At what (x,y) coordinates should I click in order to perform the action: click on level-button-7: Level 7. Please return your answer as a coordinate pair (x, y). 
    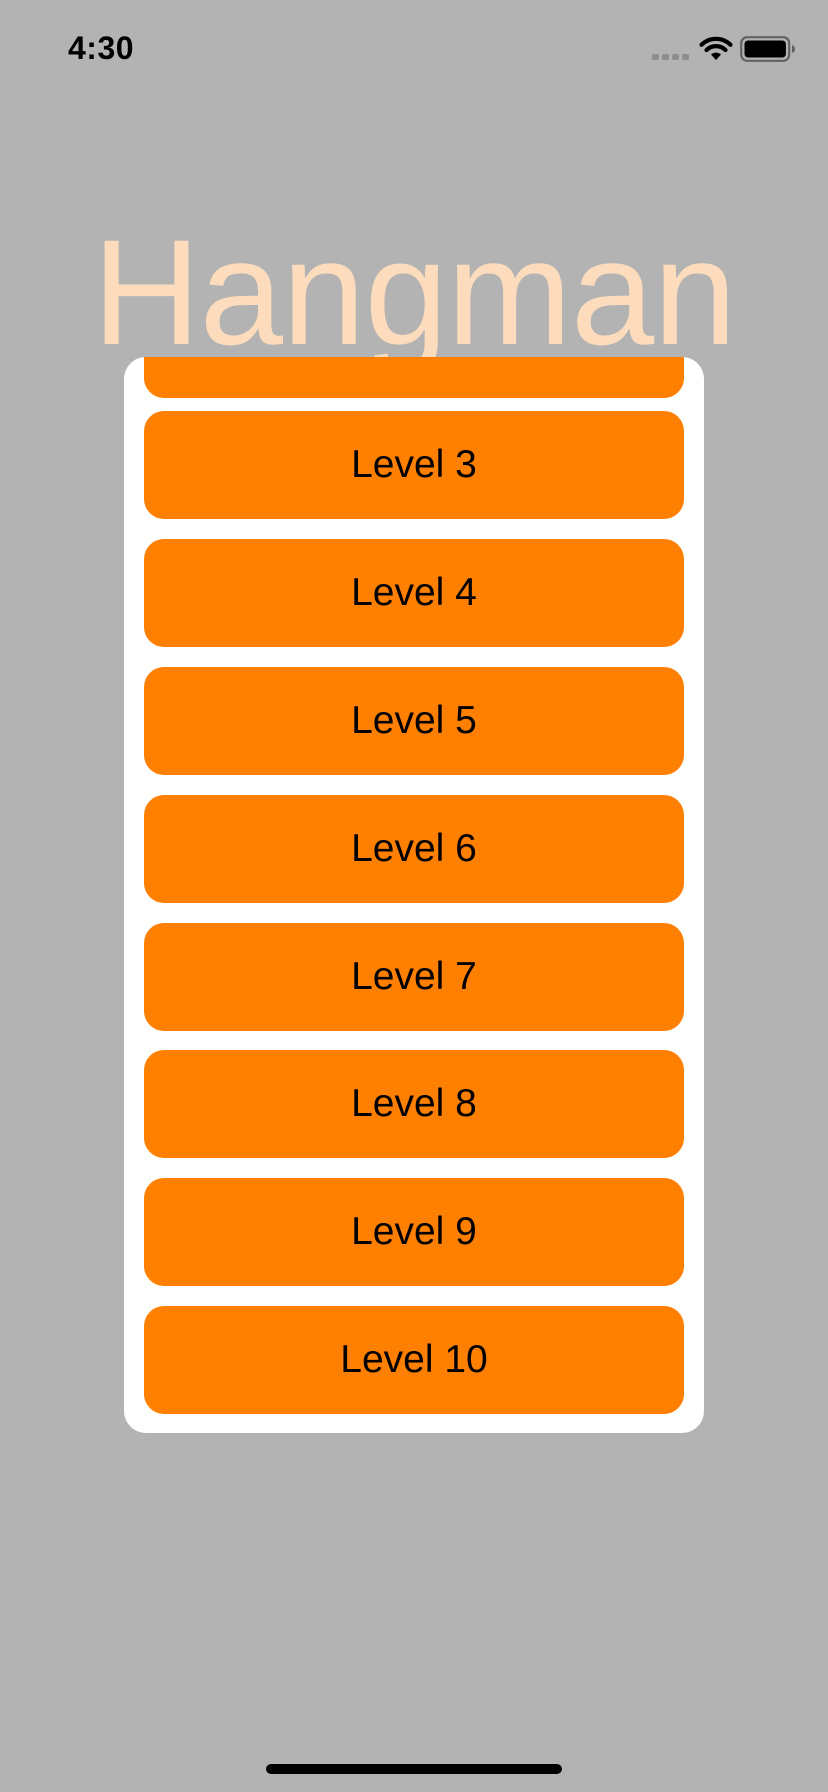
    Looking at the image, I should click on (414, 977).